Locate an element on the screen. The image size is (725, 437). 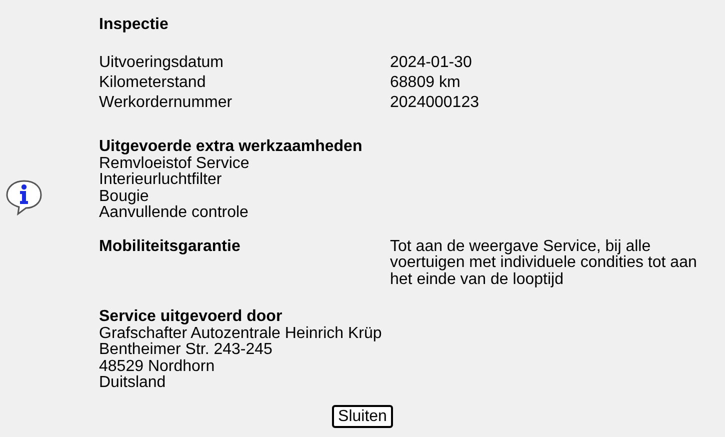
section-heading: Mobiliteitsgarantie is located at coordinates (170, 247).